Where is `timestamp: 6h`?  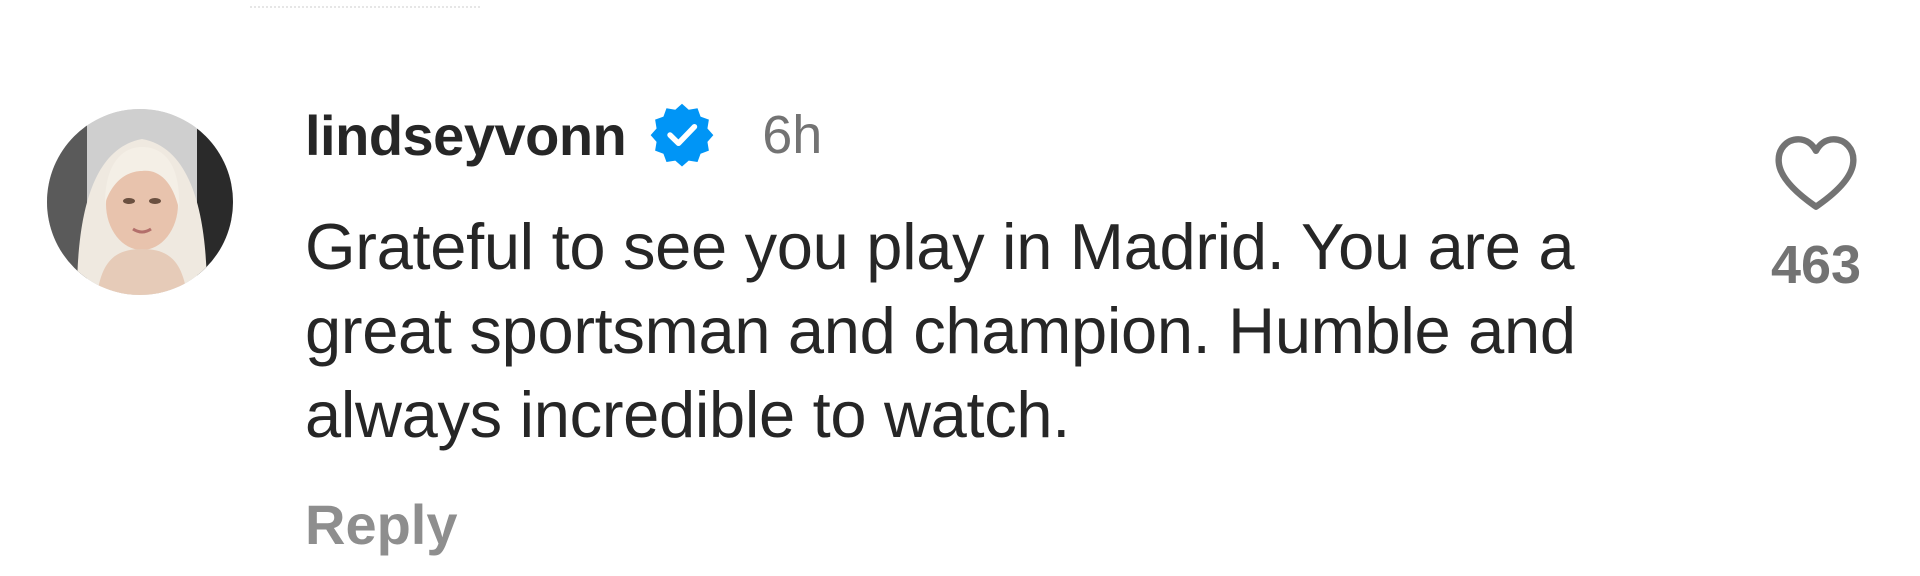
timestamp: 6h is located at coordinates (792, 135).